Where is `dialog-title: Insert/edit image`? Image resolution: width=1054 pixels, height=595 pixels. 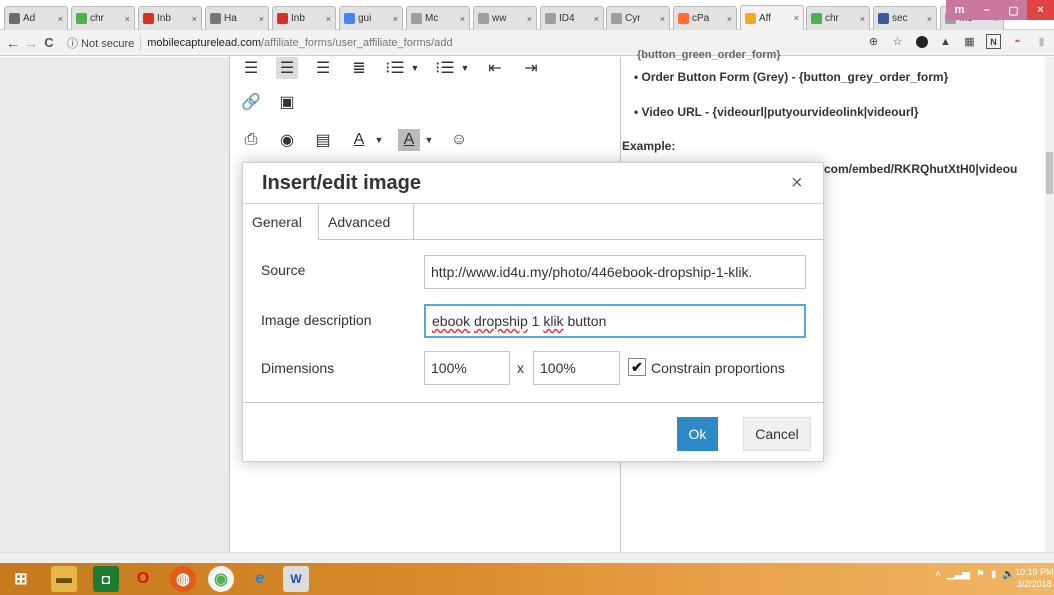
dialog-title: Insert/edit image is located at coordinates (341, 183).